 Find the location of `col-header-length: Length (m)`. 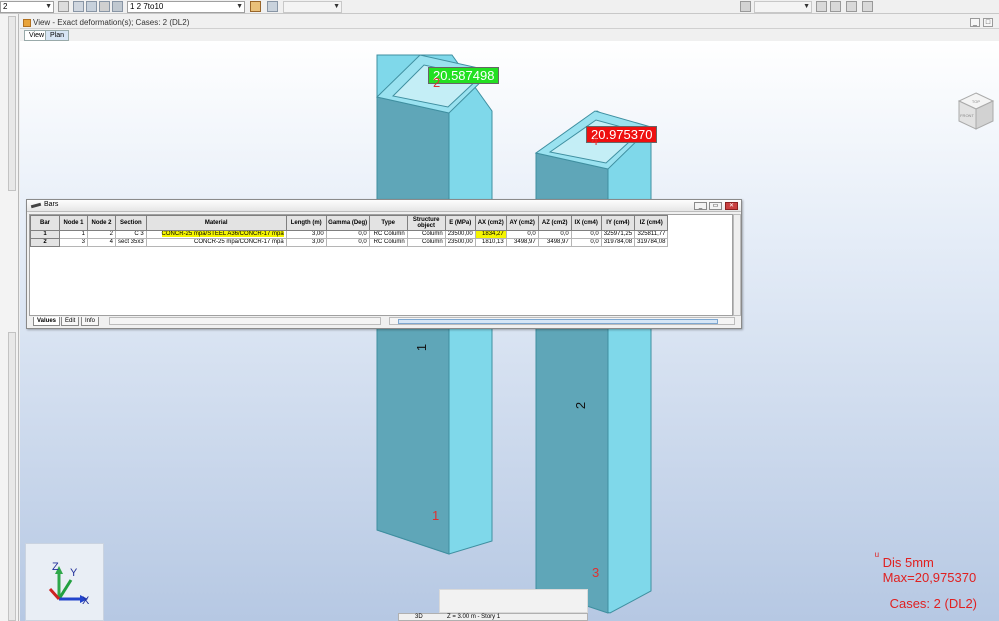

col-header-length: Length (m) is located at coordinates (306, 223).